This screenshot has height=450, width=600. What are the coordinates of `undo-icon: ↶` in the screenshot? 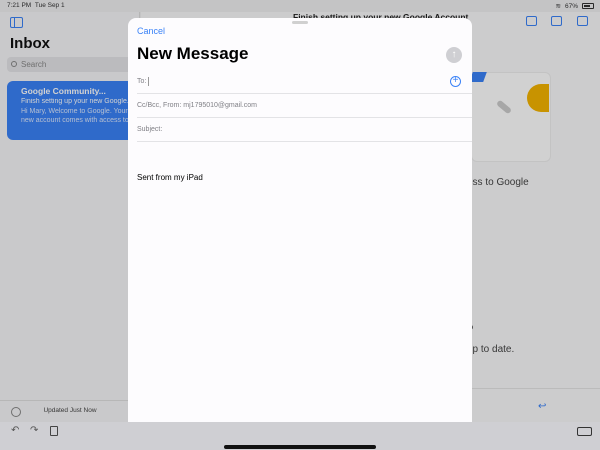 It's located at (15, 430).